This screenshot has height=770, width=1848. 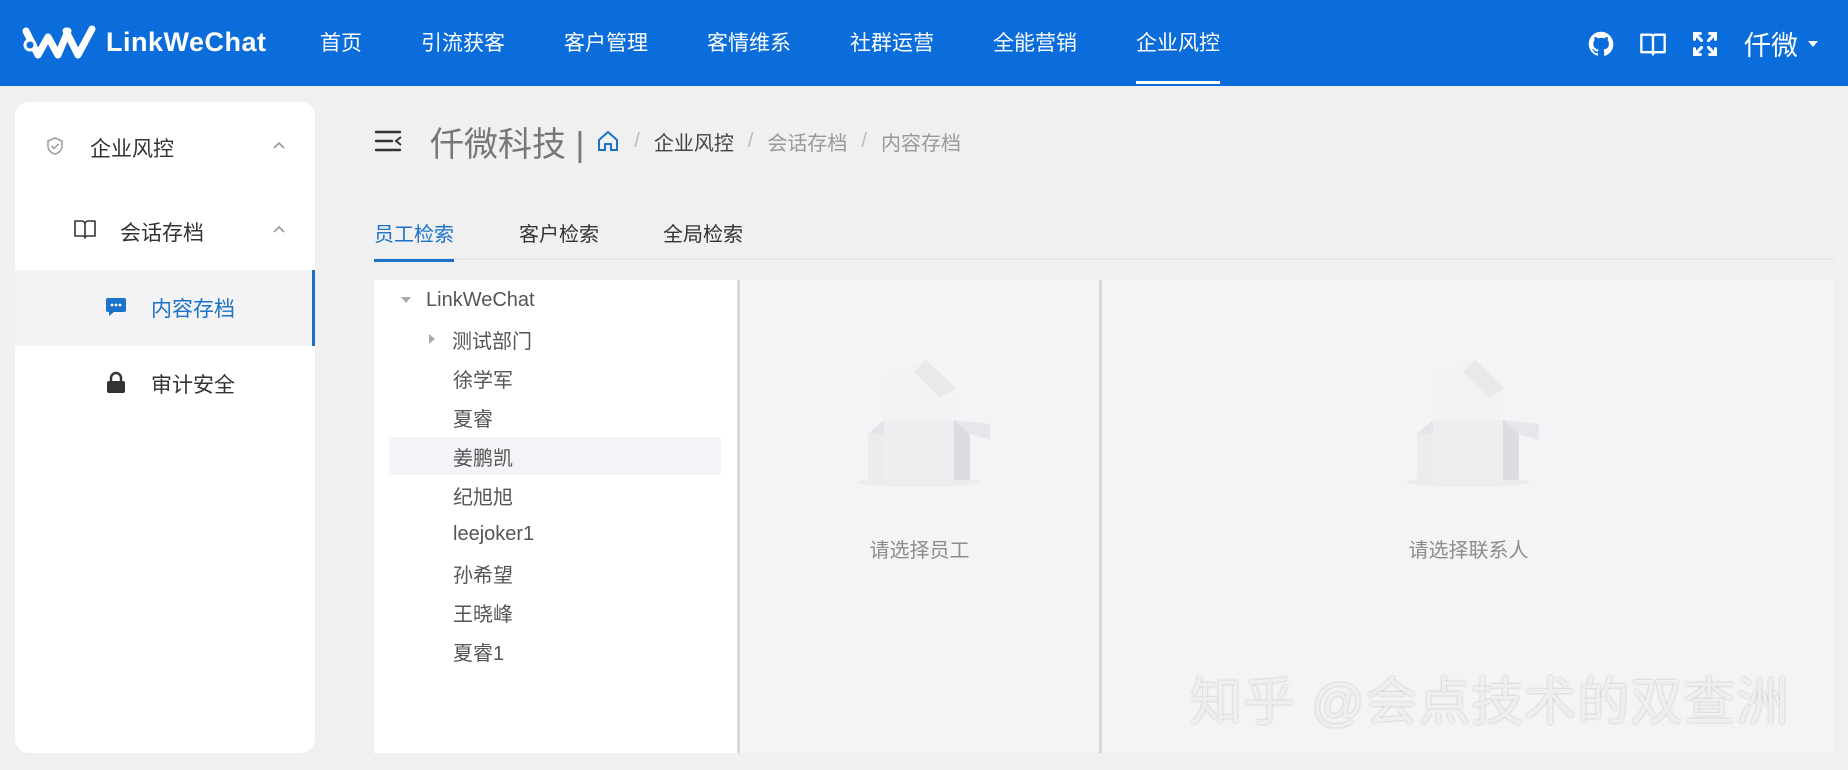 What do you see at coordinates (703, 238) in the screenshot?
I see `tab-global-search: 全局检索` at bounding box center [703, 238].